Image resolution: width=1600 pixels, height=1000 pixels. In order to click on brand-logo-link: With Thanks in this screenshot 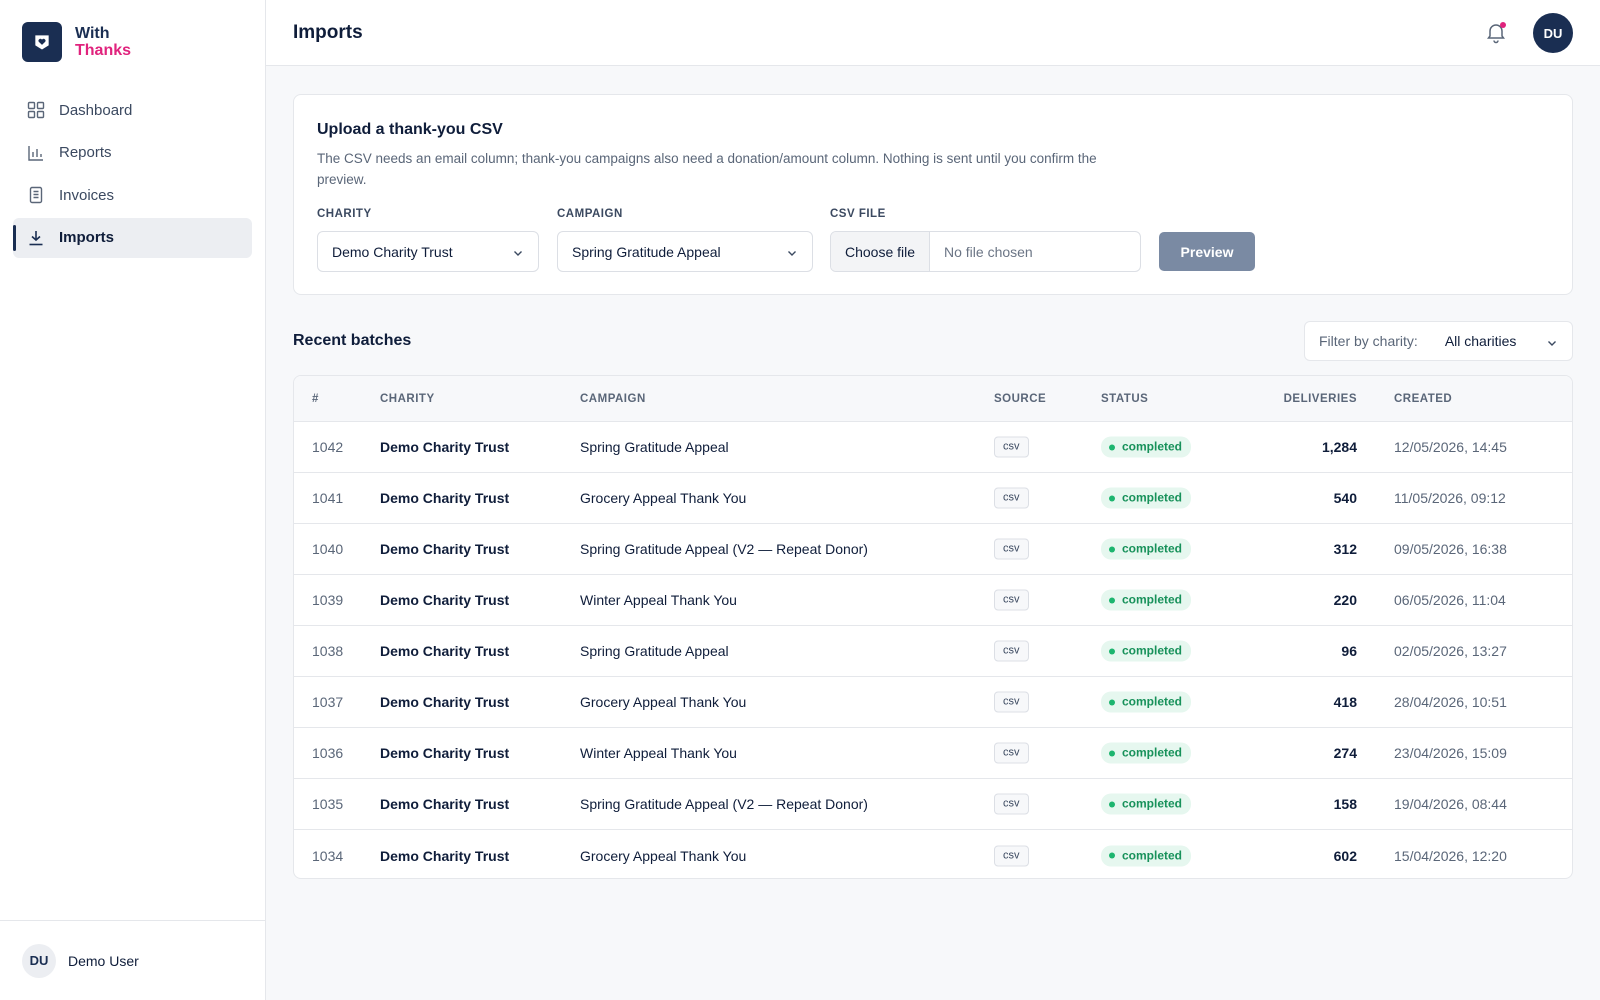, I will do `click(76, 42)`.